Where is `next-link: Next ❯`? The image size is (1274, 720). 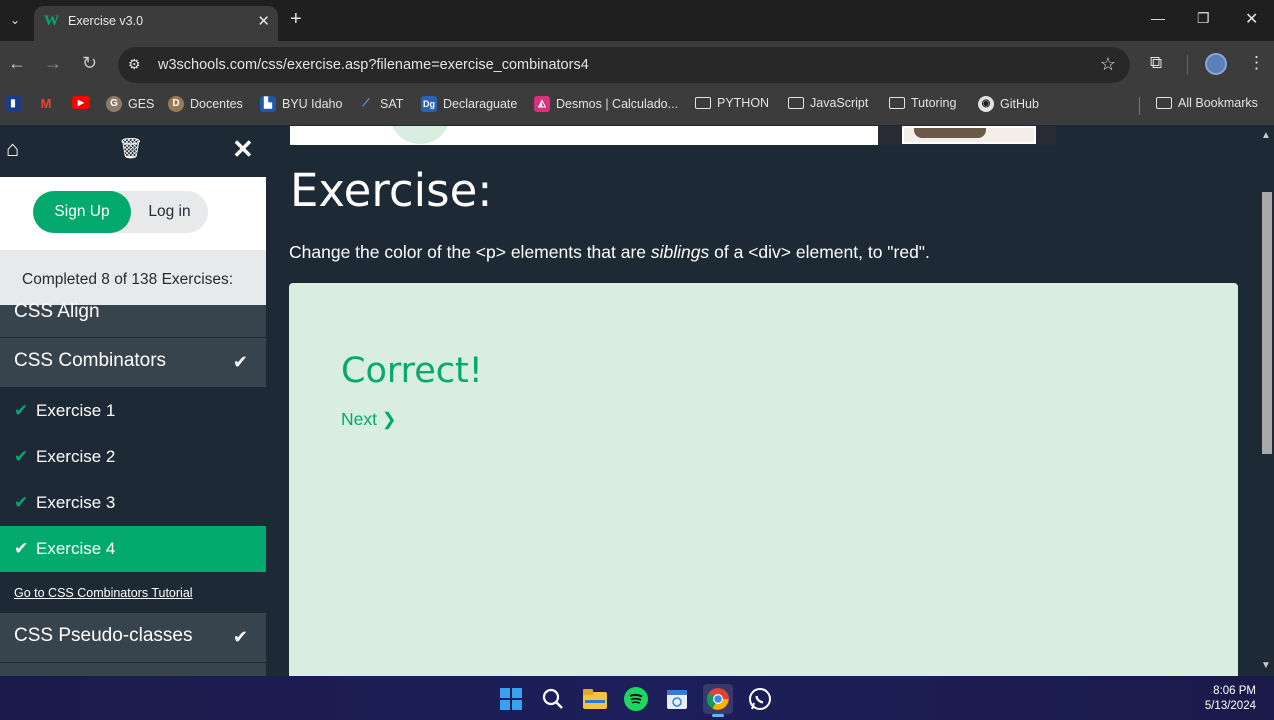
next-link: Next ❯ is located at coordinates (369, 419).